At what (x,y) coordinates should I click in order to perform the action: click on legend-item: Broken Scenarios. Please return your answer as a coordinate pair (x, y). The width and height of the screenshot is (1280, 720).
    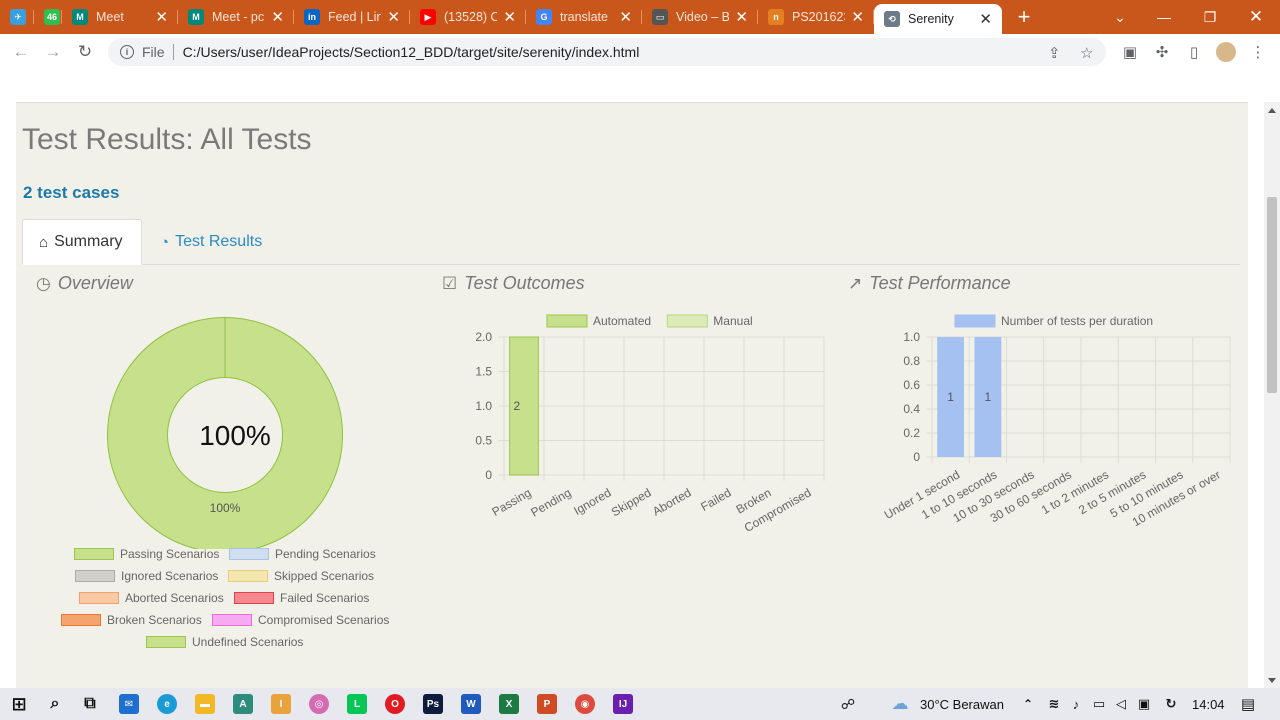
    Looking at the image, I should click on (131, 620).